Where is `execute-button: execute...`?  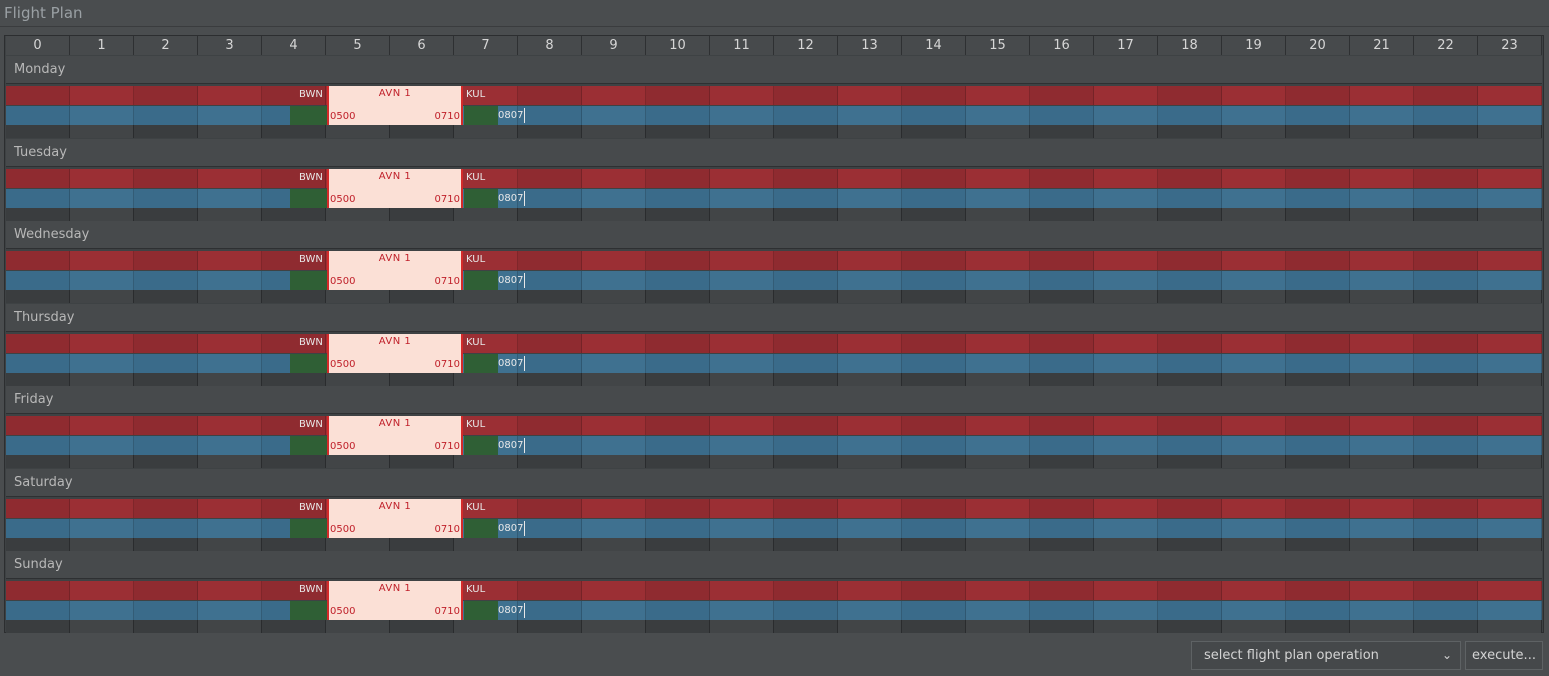
execute-button: execute... is located at coordinates (1504, 655).